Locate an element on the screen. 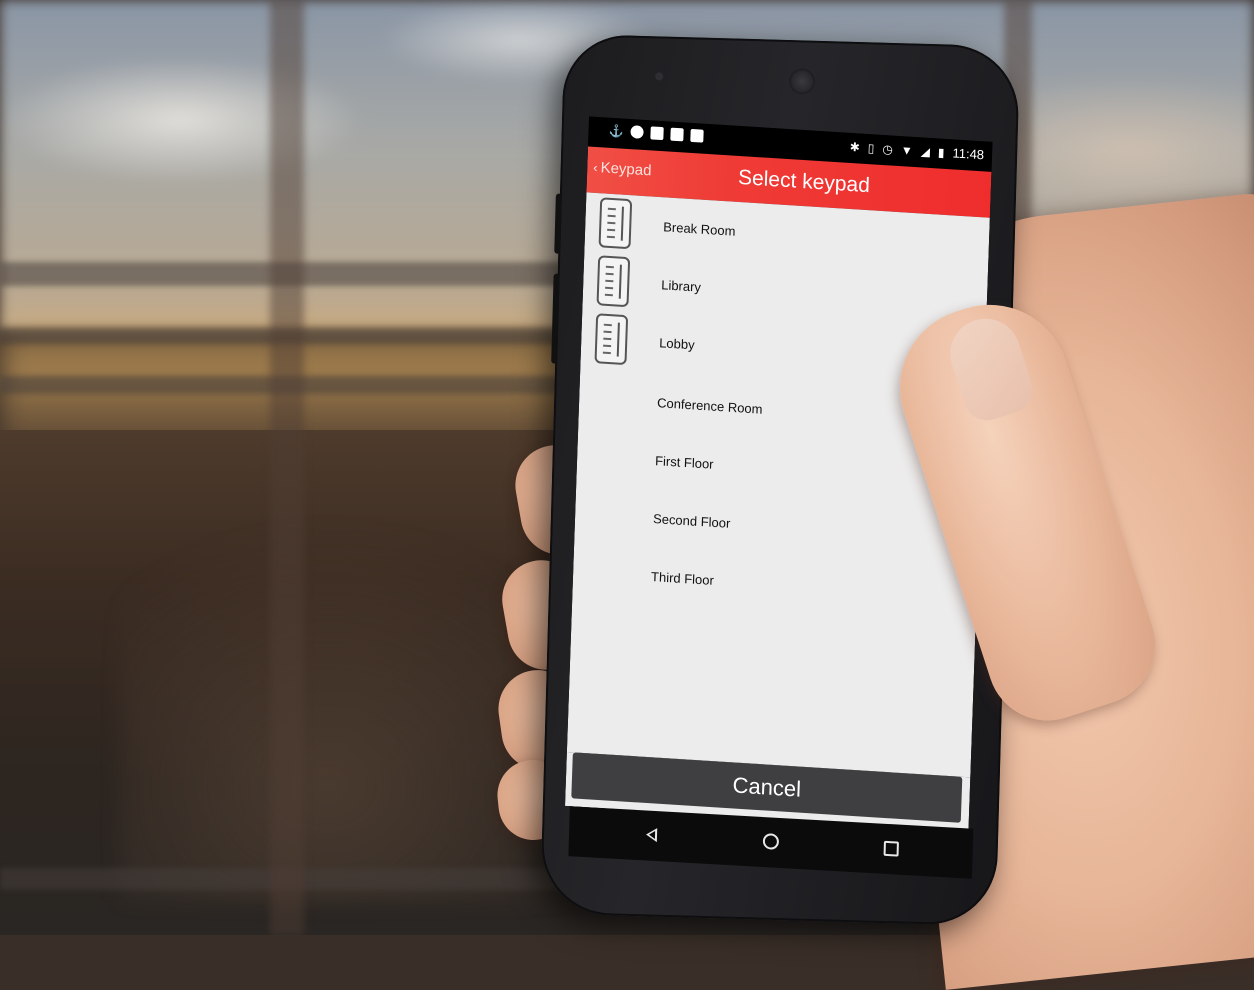 The height and width of the screenshot is (990, 1254). front-camera is located at coordinates (802, 81).